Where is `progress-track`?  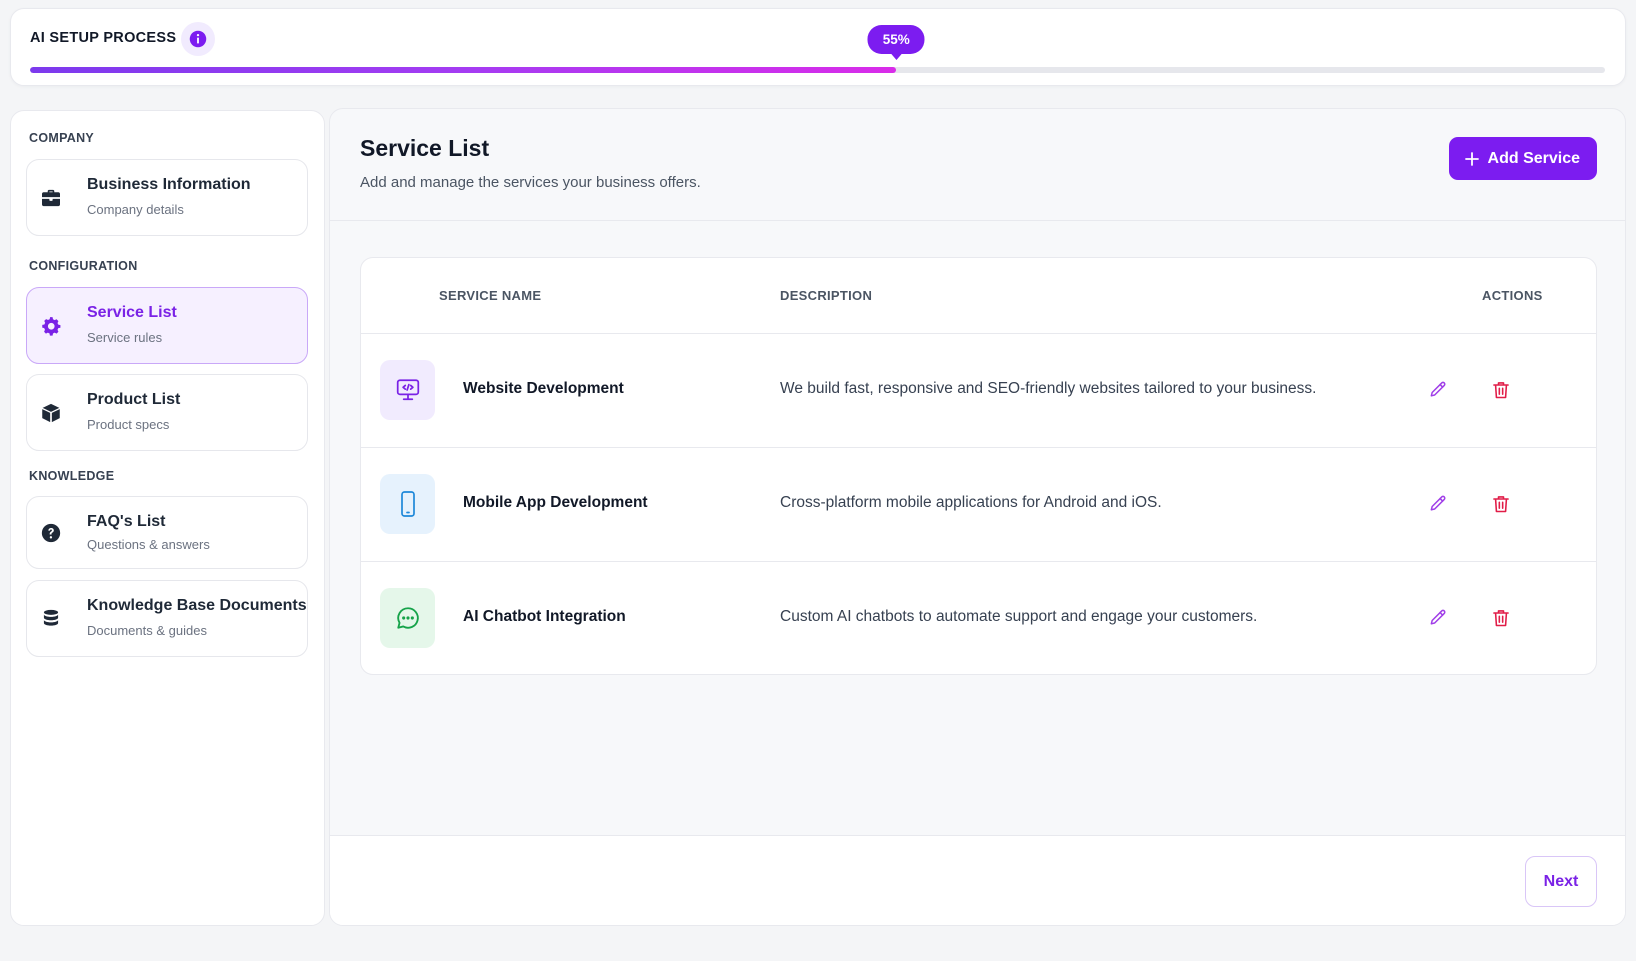
progress-track is located at coordinates (817, 70).